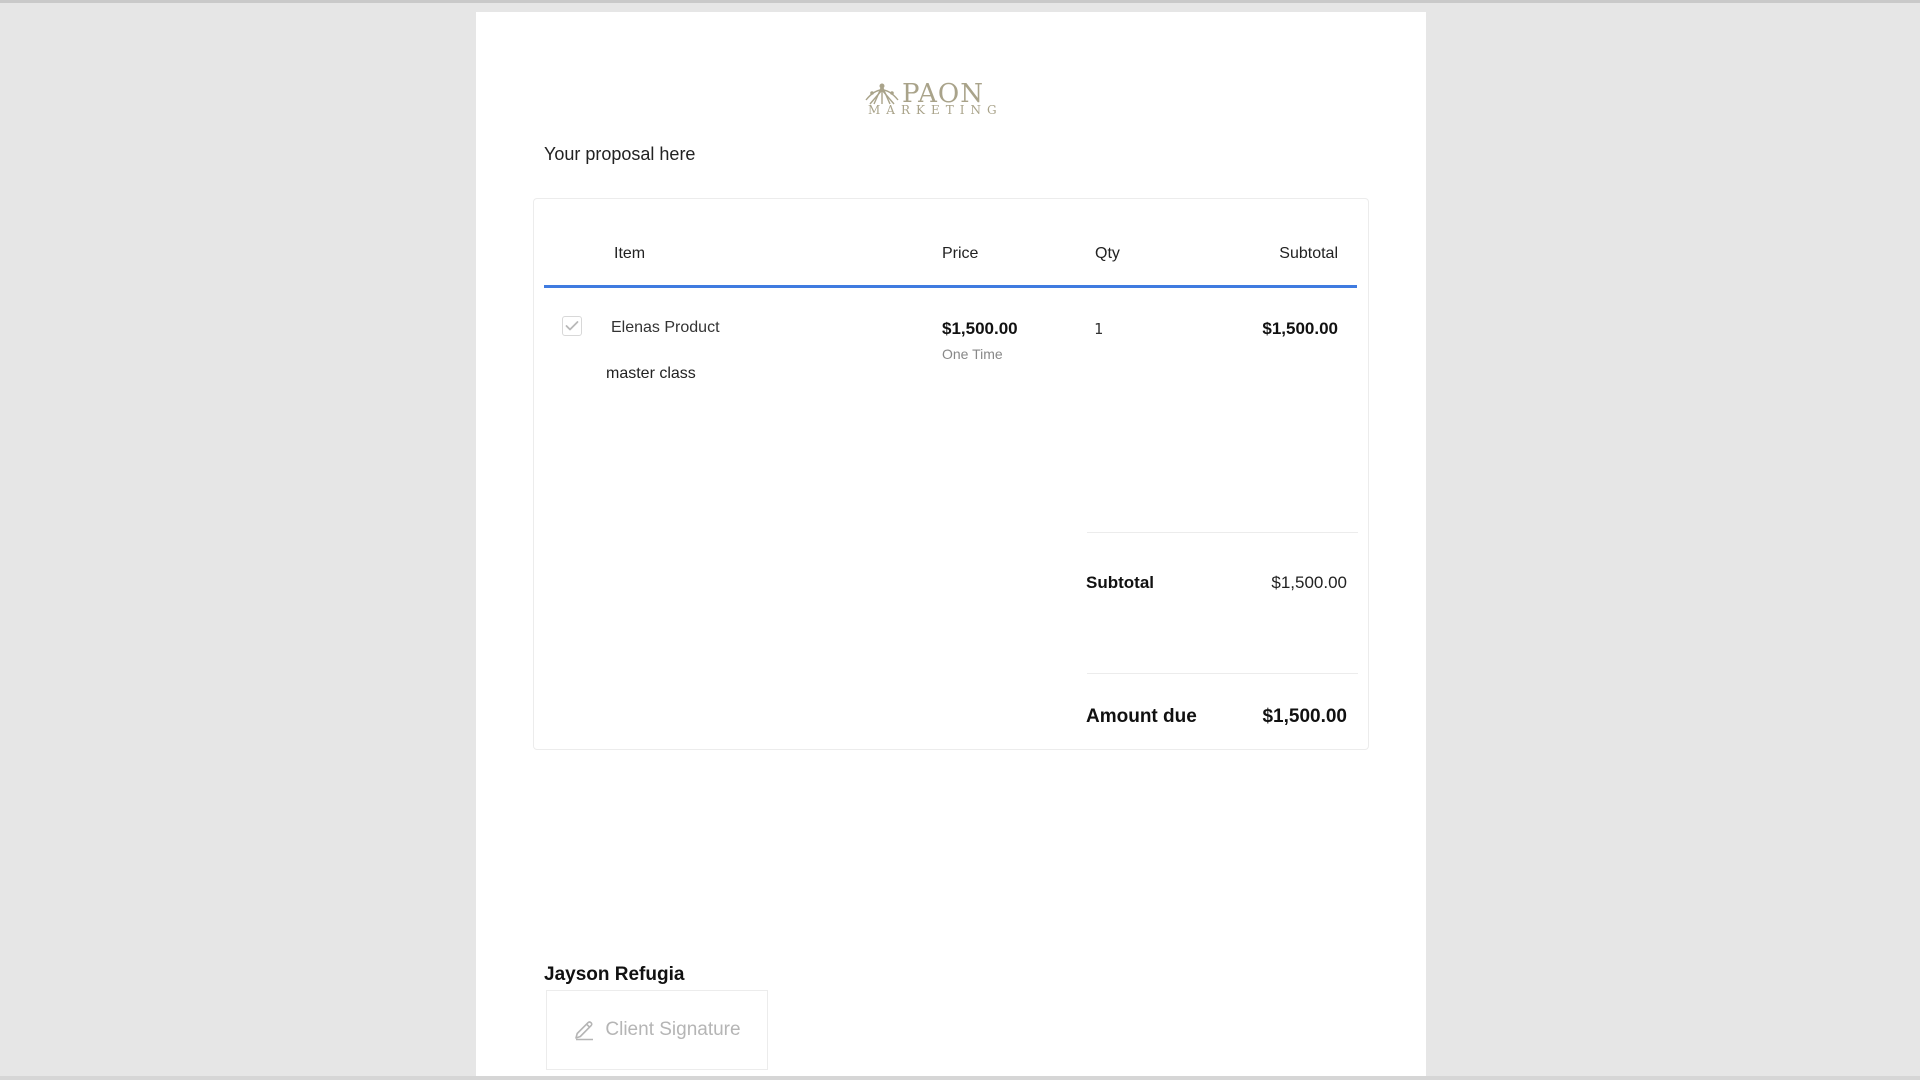 This screenshot has width=1920, height=1080. What do you see at coordinates (584, 1031) in the screenshot?
I see `pen-icon` at bounding box center [584, 1031].